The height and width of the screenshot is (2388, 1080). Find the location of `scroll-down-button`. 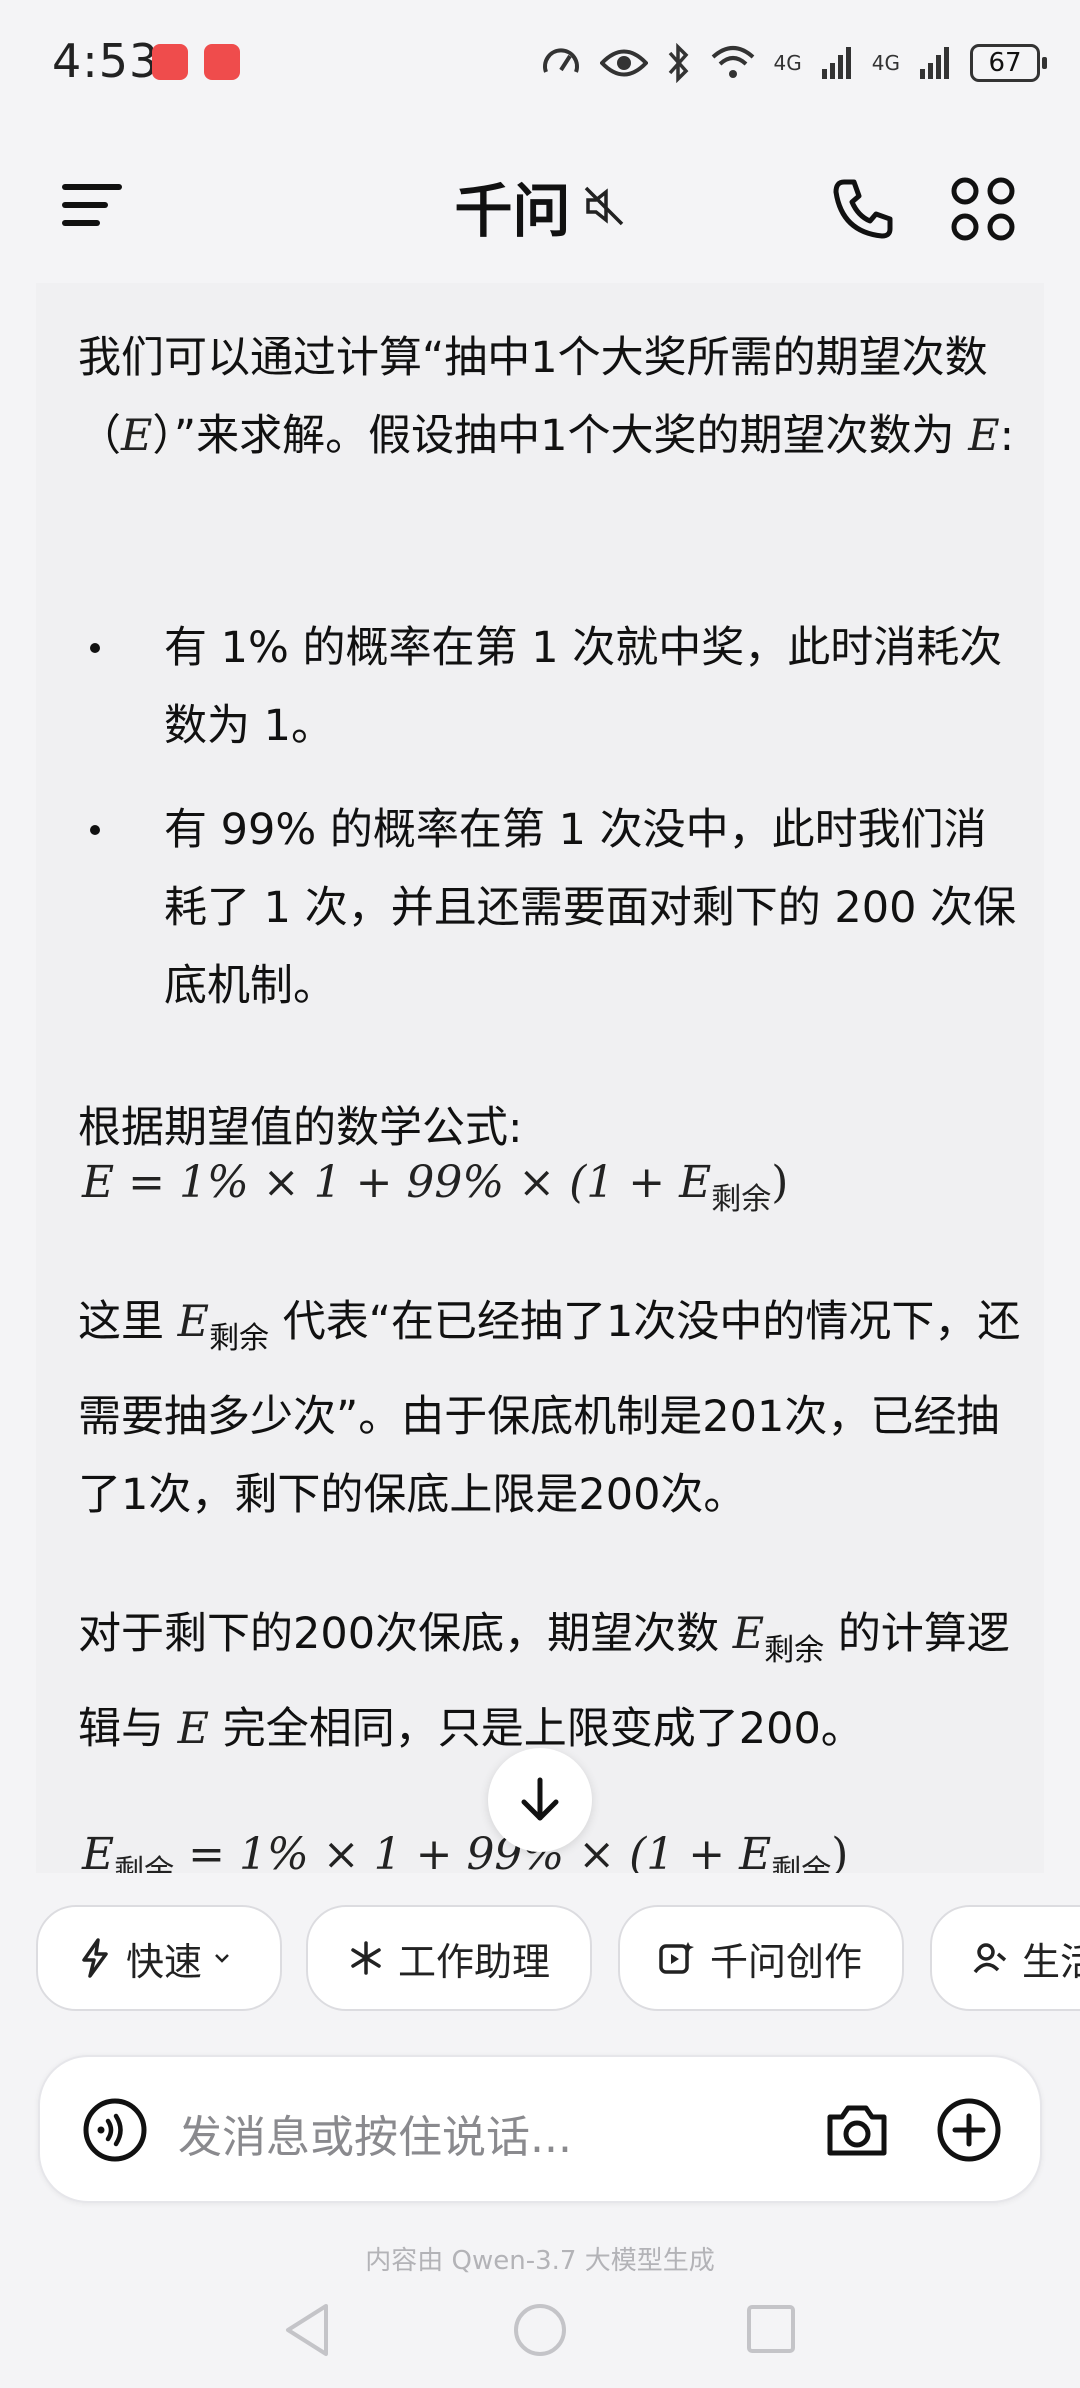

scroll-down-button is located at coordinates (540, 1800).